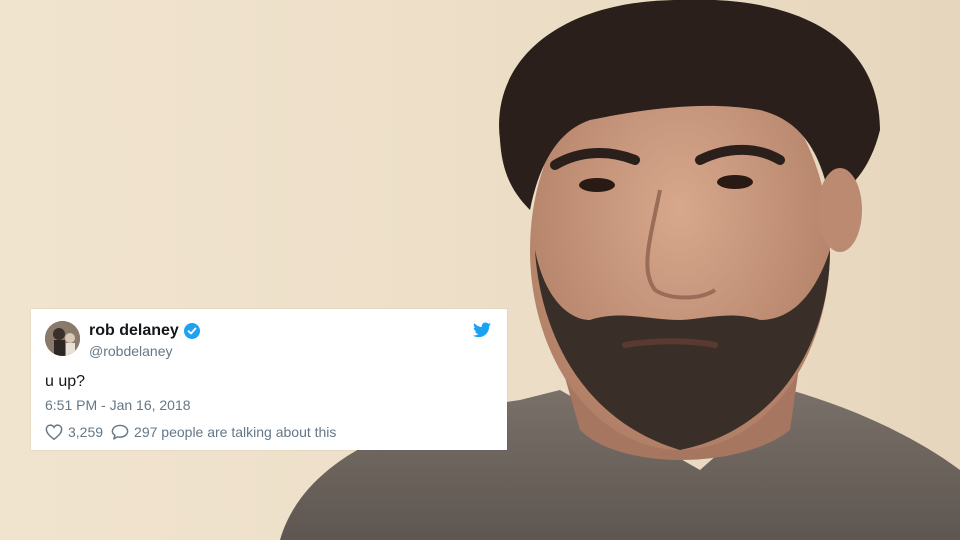  Describe the element at coordinates (134, 330) in the screenshot. I see `display-name-text: rob delaney` at that location.